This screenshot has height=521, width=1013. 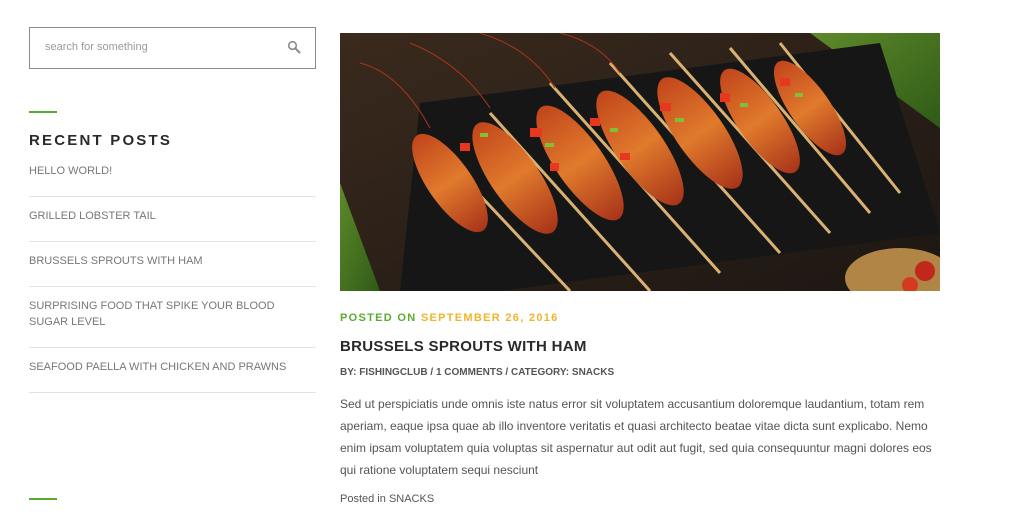 What do you see at coordinates (152, 47) in the screenshot?
I see `search-input` at bounding box center [152, 47].